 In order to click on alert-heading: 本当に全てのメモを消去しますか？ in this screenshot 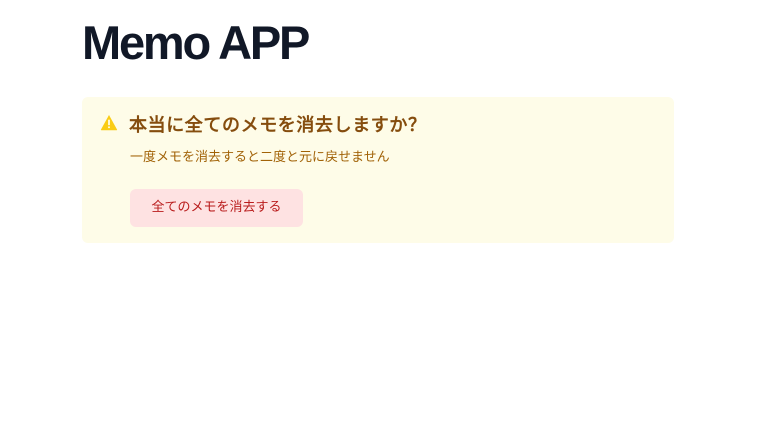, I will do `click(278, 125)`.